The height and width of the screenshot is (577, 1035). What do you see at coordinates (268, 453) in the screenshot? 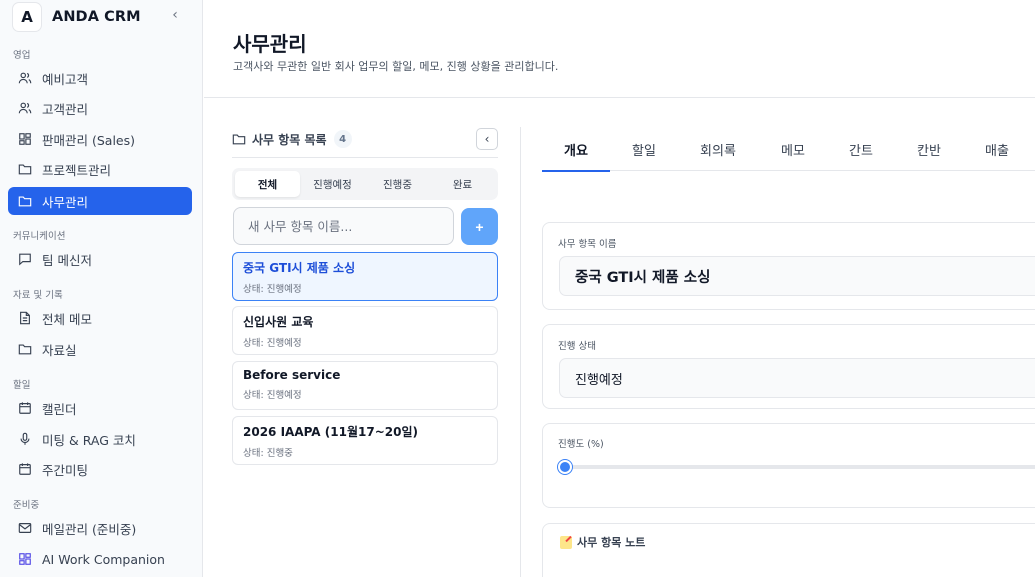
I see `item-status: 상태: 진행중` at bounding box center [268, 453].